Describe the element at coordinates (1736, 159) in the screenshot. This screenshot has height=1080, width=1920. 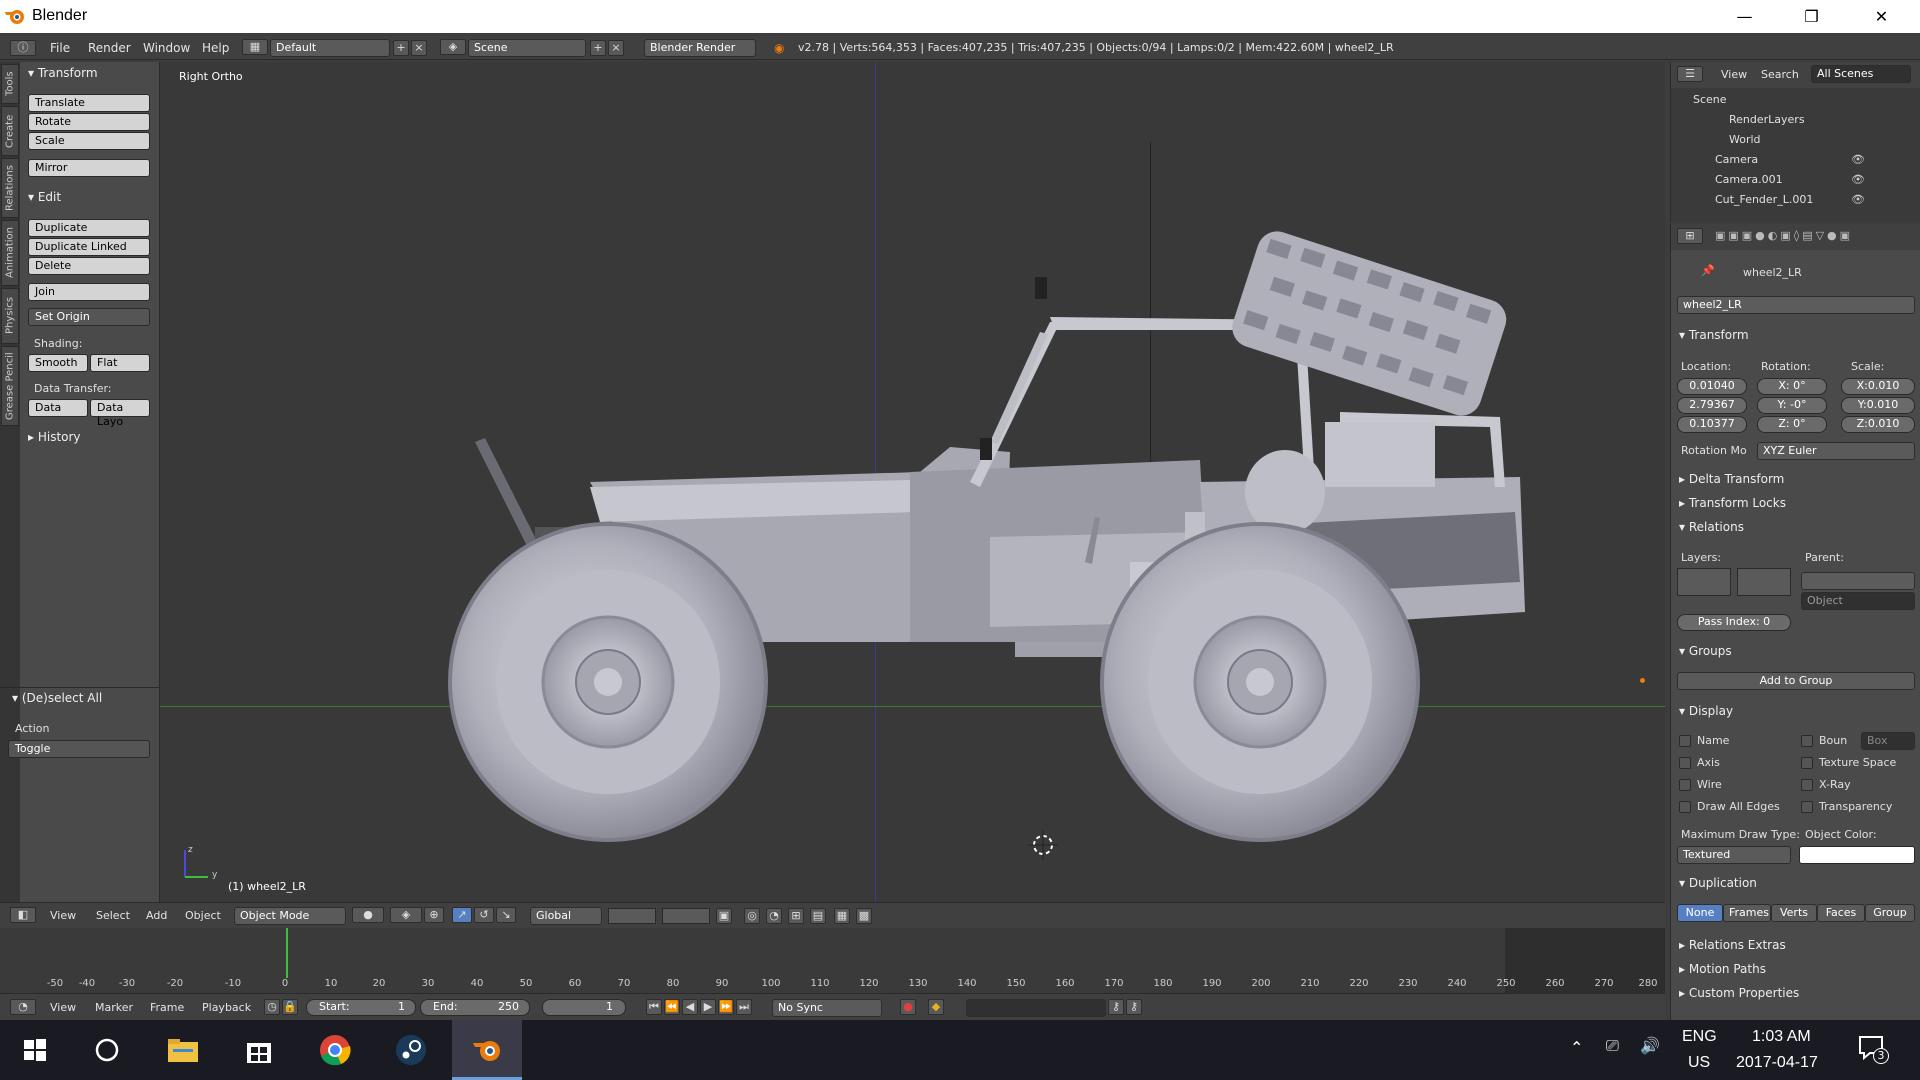
I see `outliner-item-camera: Camera` at that location.